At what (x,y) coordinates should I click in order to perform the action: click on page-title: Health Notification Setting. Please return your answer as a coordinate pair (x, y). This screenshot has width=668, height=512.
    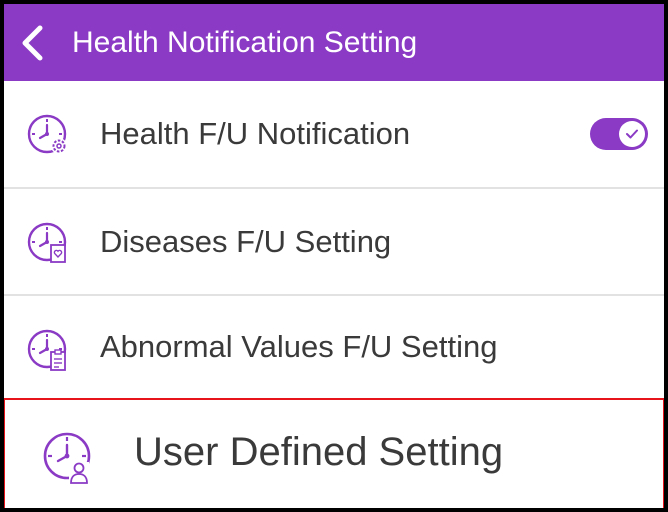
    Looking at the image, I should click on (245, 42).